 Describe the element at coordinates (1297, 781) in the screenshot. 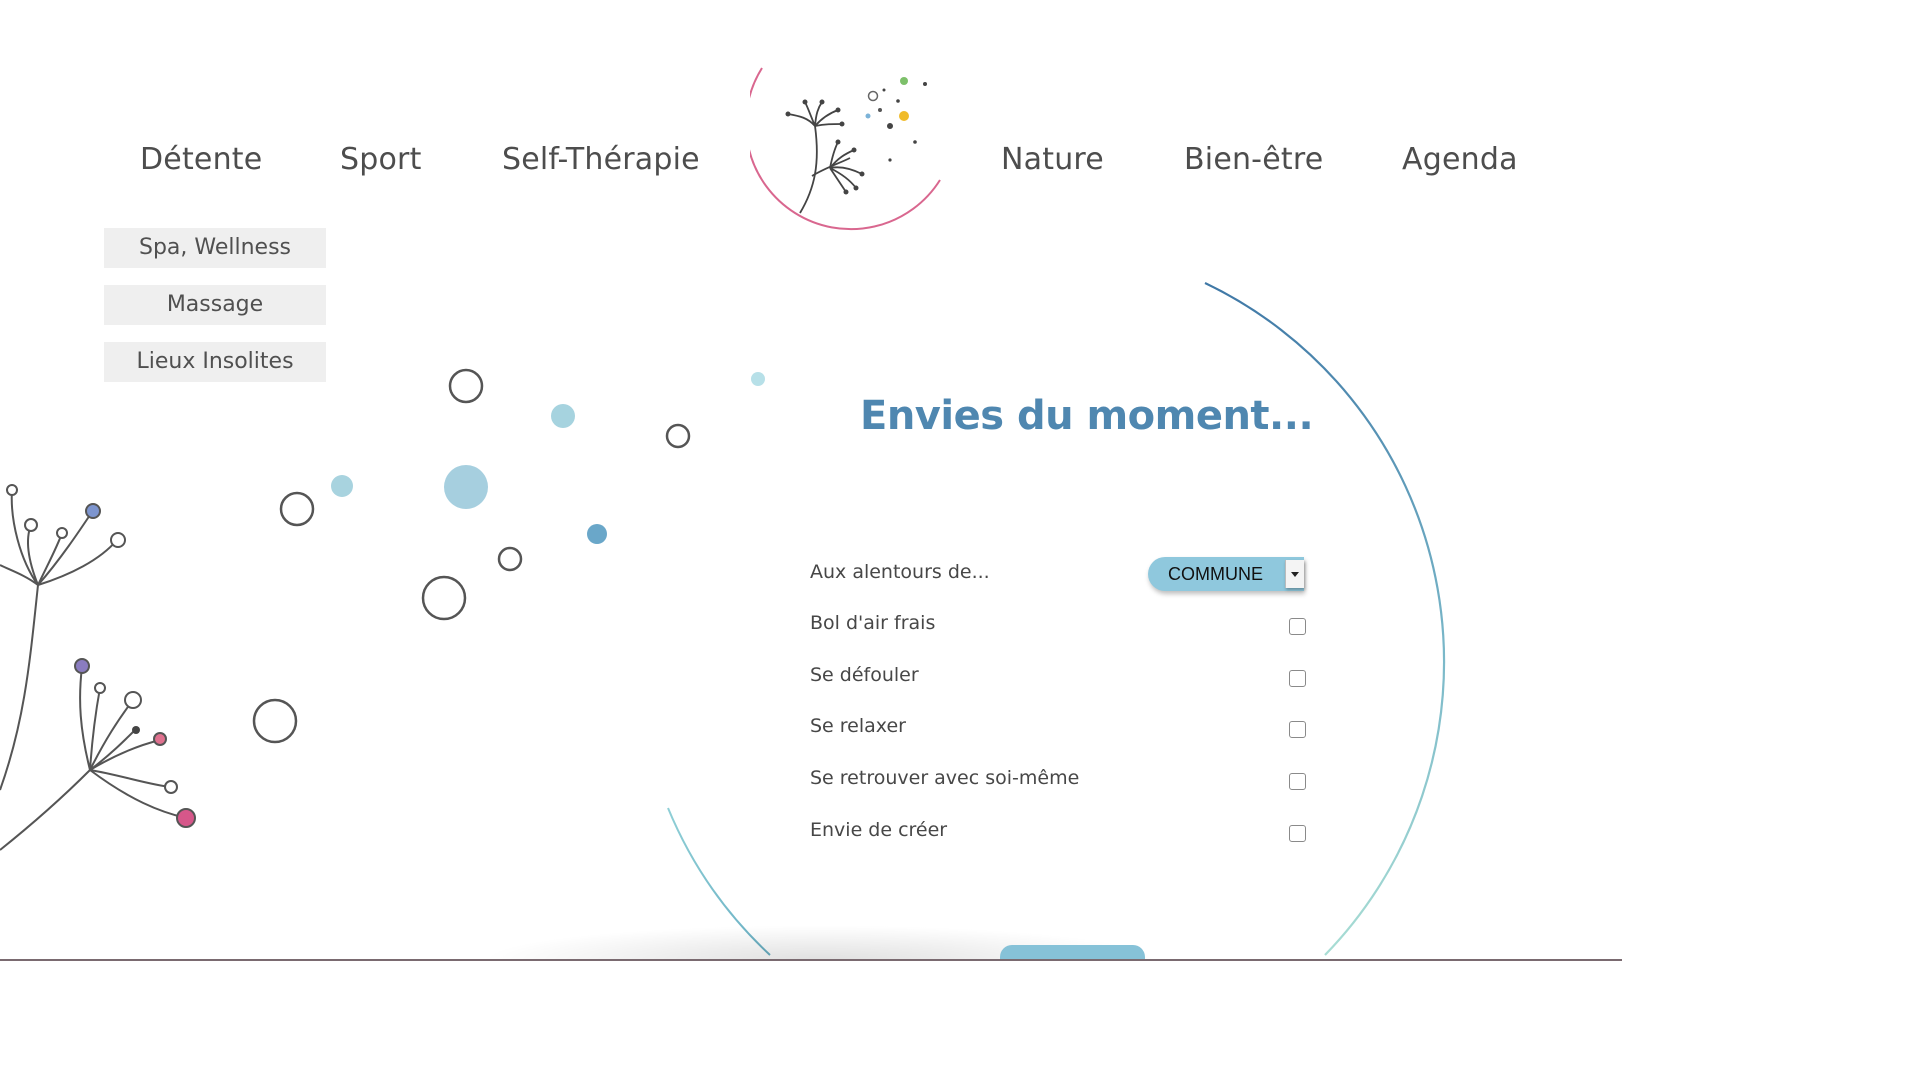

I see `checkbox-se-retrouver` at that location.